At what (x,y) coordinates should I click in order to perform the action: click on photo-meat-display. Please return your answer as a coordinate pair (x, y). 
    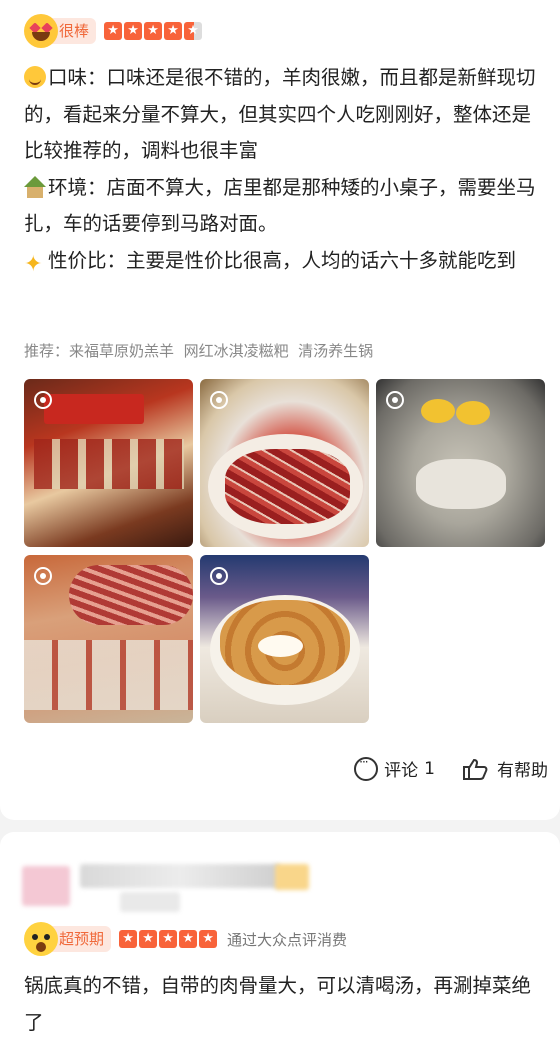
    Looking at the image, I should click on (108, 639).